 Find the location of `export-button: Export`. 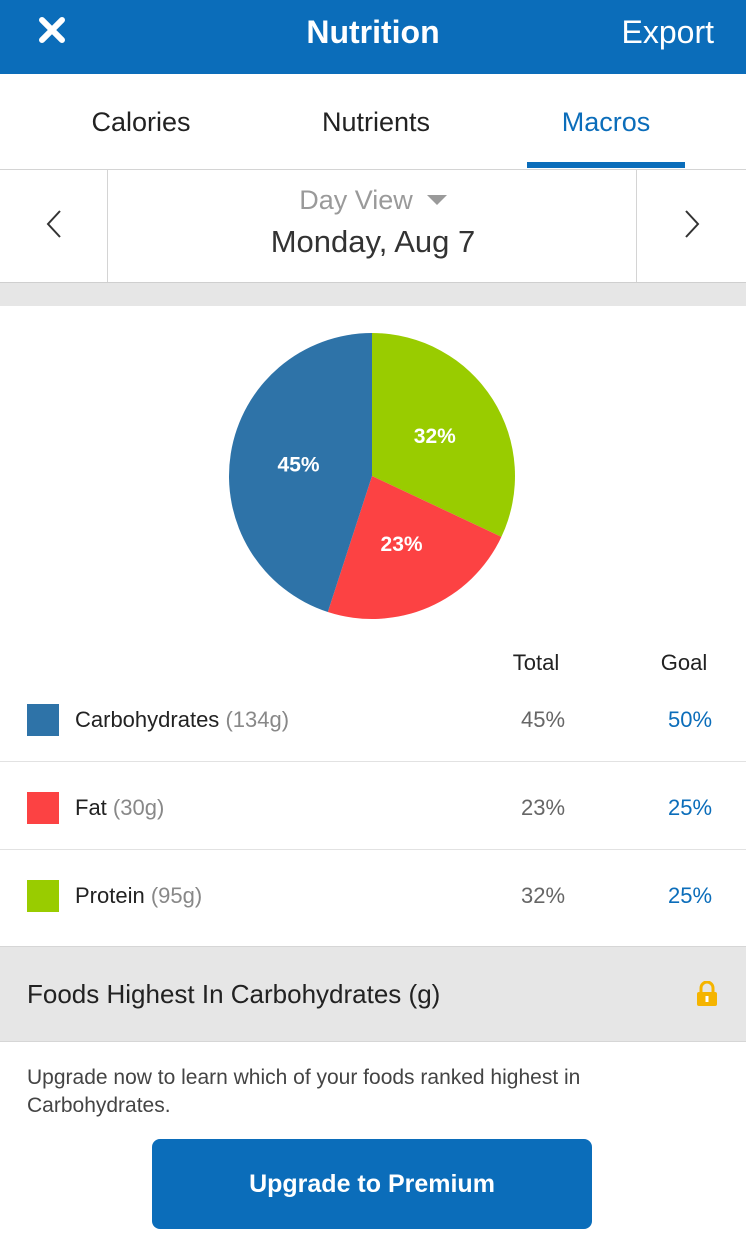

export-button: Export is located at coordinates (668, 32).